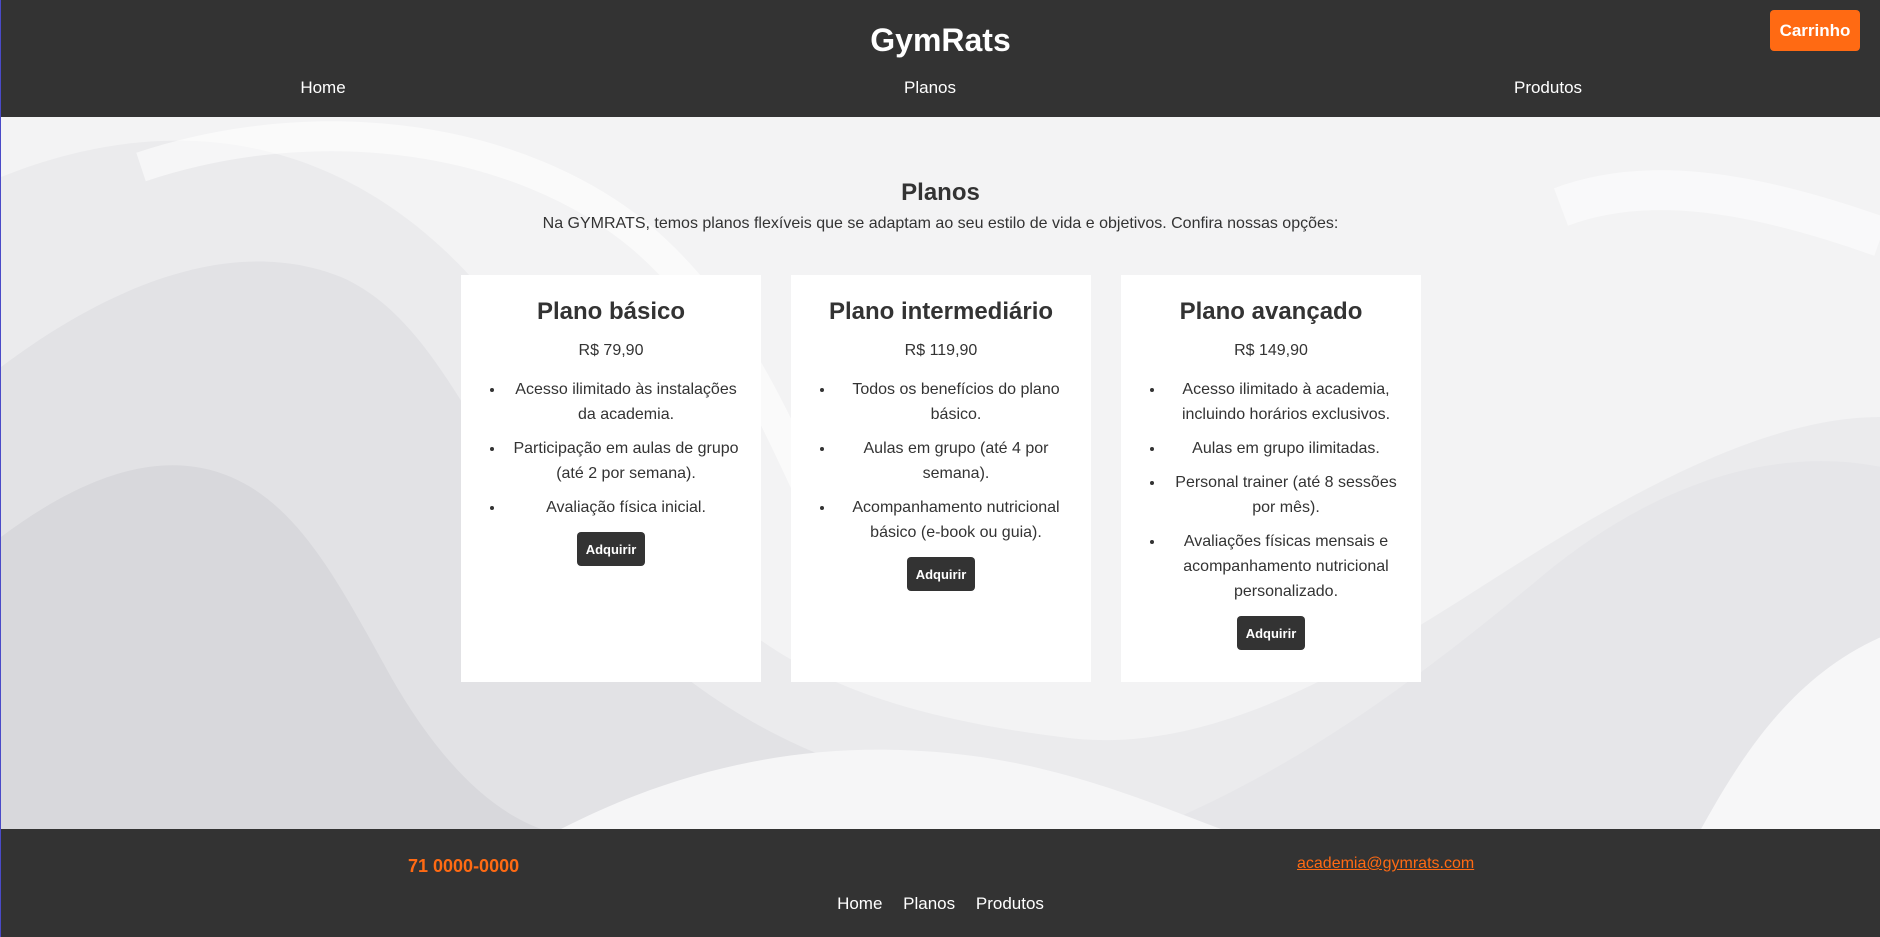 This screenshot has height=937, width=1880. What do you see at coordinates (941, 574) in the screenshot?
I see `buy-intermediate-button: Adquirir` at bounding box center [941, 574].